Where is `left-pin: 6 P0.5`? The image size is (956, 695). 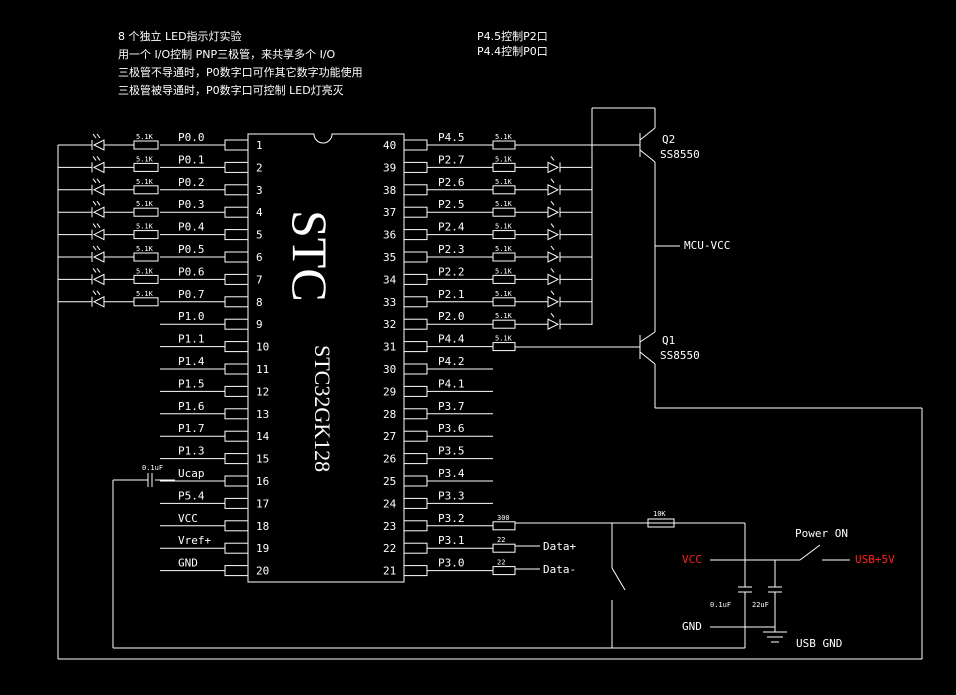 left-pin: 6 P0.5 is located at coordinates (211, 253).